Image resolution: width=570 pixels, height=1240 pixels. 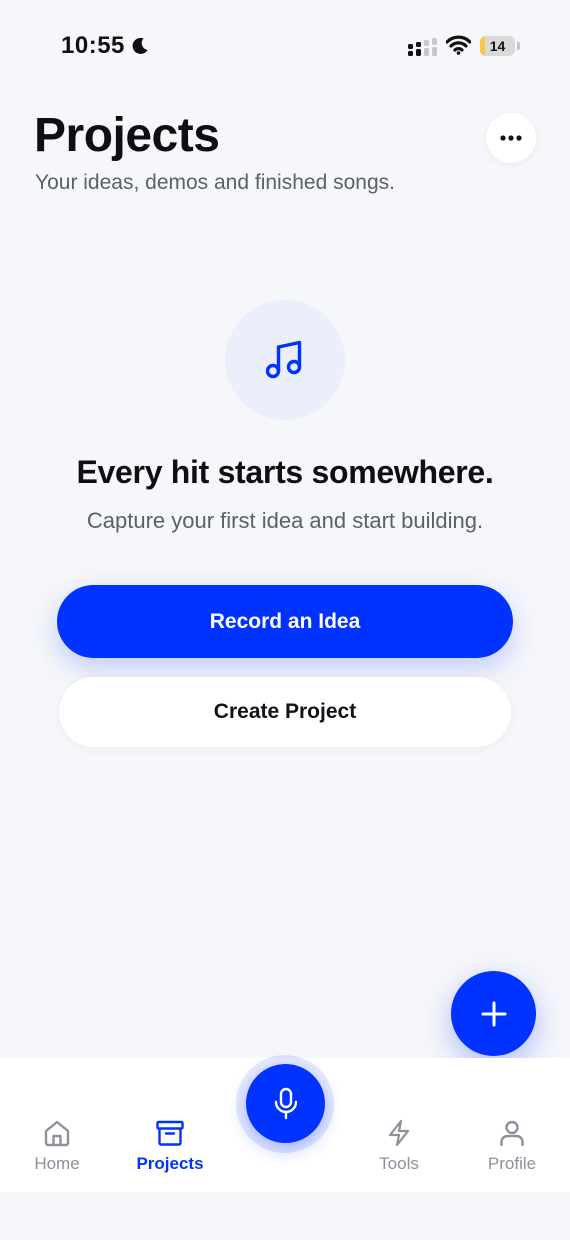 What do you see at coordinates (57, 1163) in the screenshot?
I see `nav-label-home: Home` at bounding box center [57, 1163].